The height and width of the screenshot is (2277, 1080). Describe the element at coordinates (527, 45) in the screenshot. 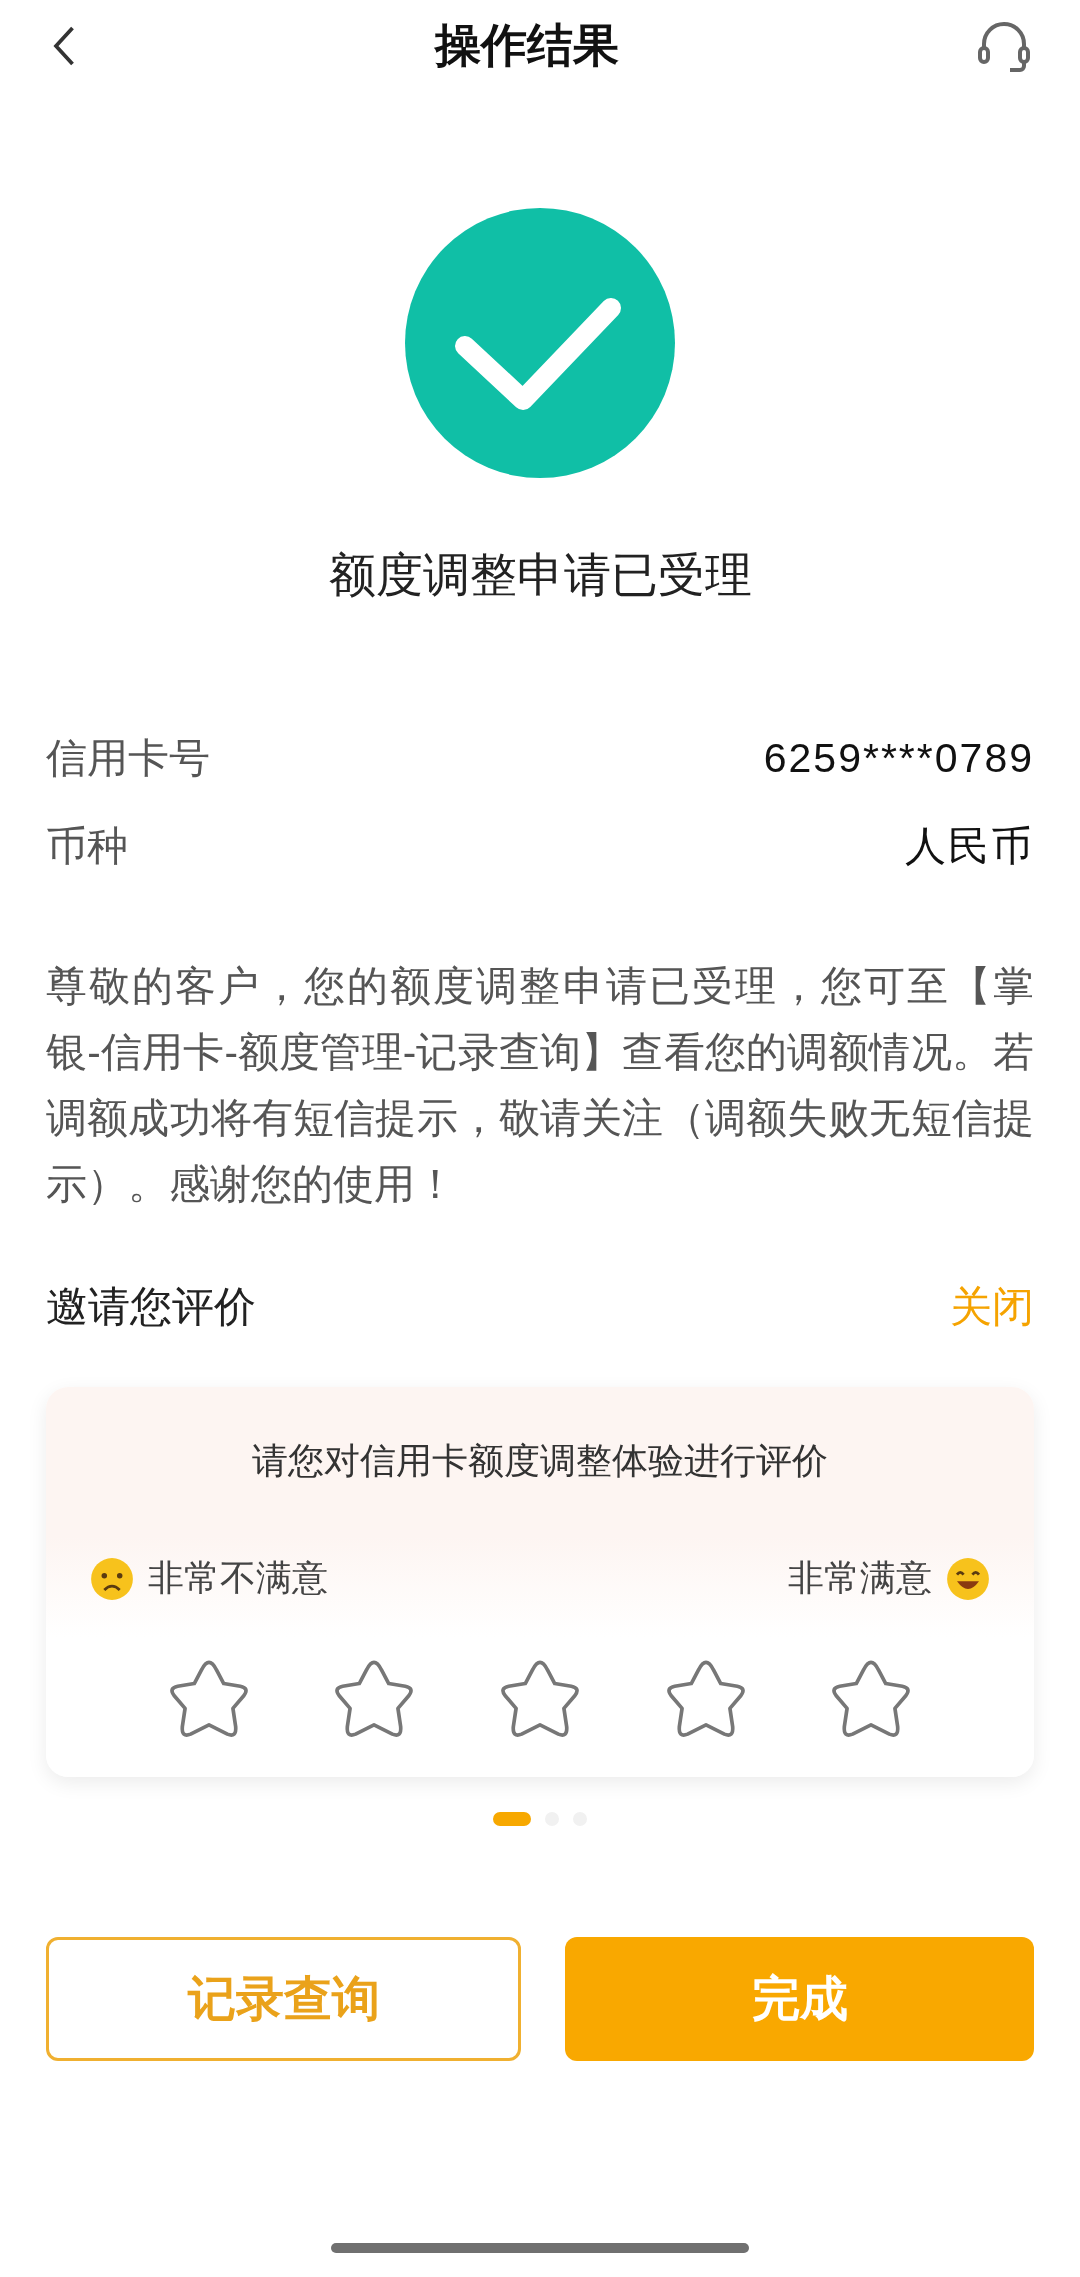

I see `page-title: 操作结果` at that location.